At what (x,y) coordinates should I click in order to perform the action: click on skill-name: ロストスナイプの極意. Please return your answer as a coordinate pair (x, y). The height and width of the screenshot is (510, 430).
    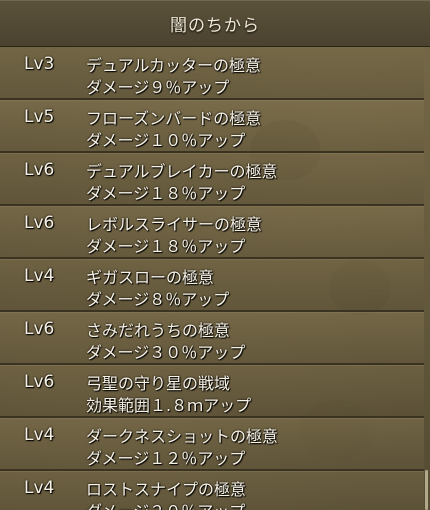
    Looking at the image, I should click on (166, 489).